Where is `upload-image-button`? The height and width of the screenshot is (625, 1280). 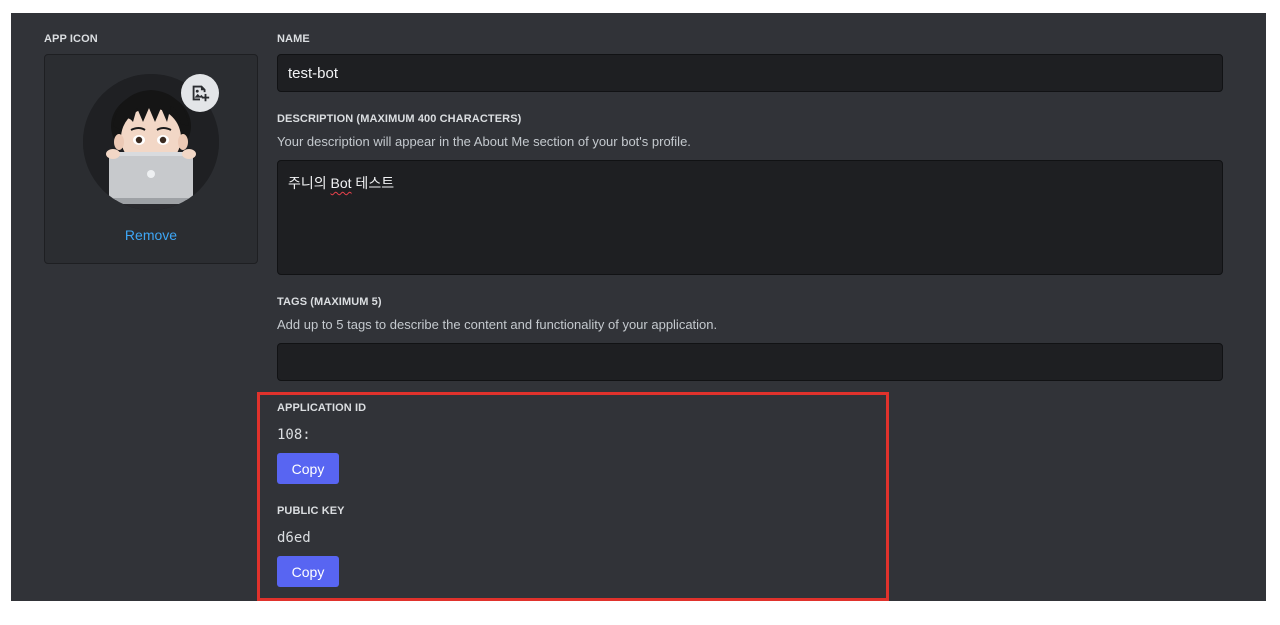
upload-image-button is located at coordinates (200, 93).